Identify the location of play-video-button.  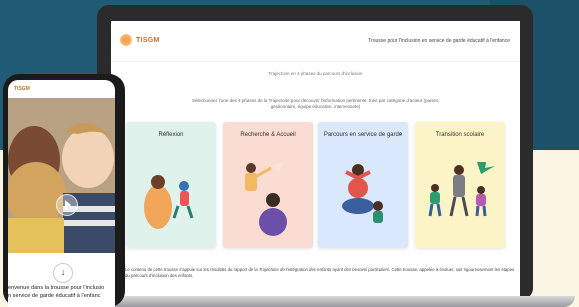
(67, 205).